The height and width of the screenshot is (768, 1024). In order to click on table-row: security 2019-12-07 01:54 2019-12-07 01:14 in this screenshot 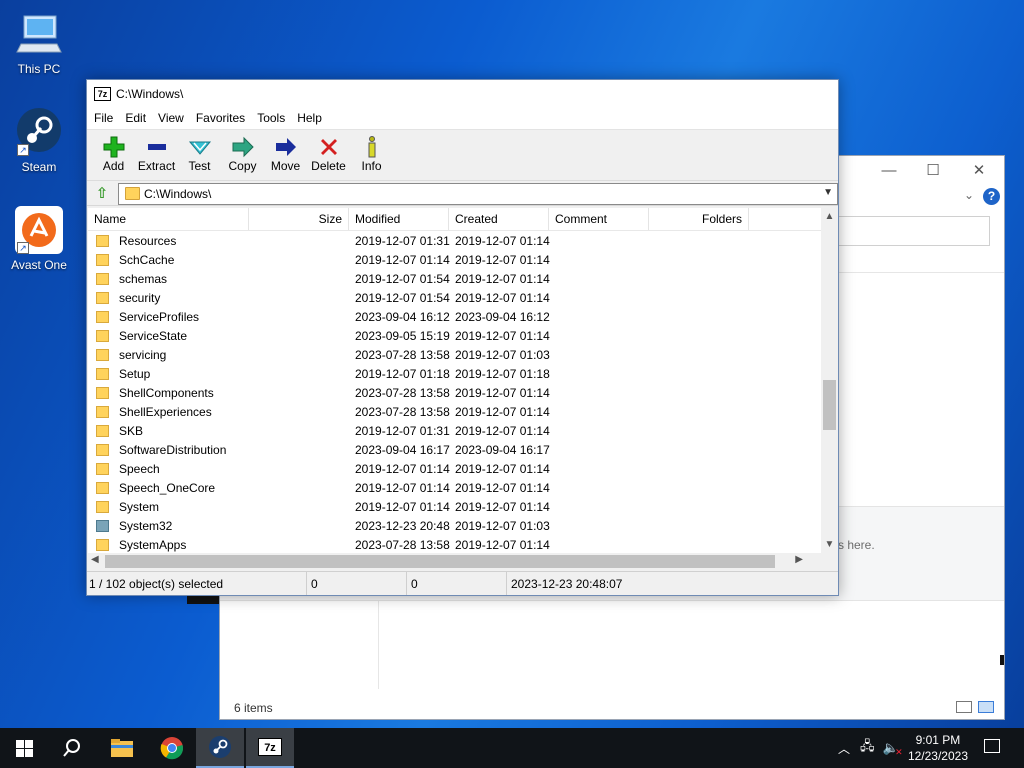, I will do `click(455, 297)`.